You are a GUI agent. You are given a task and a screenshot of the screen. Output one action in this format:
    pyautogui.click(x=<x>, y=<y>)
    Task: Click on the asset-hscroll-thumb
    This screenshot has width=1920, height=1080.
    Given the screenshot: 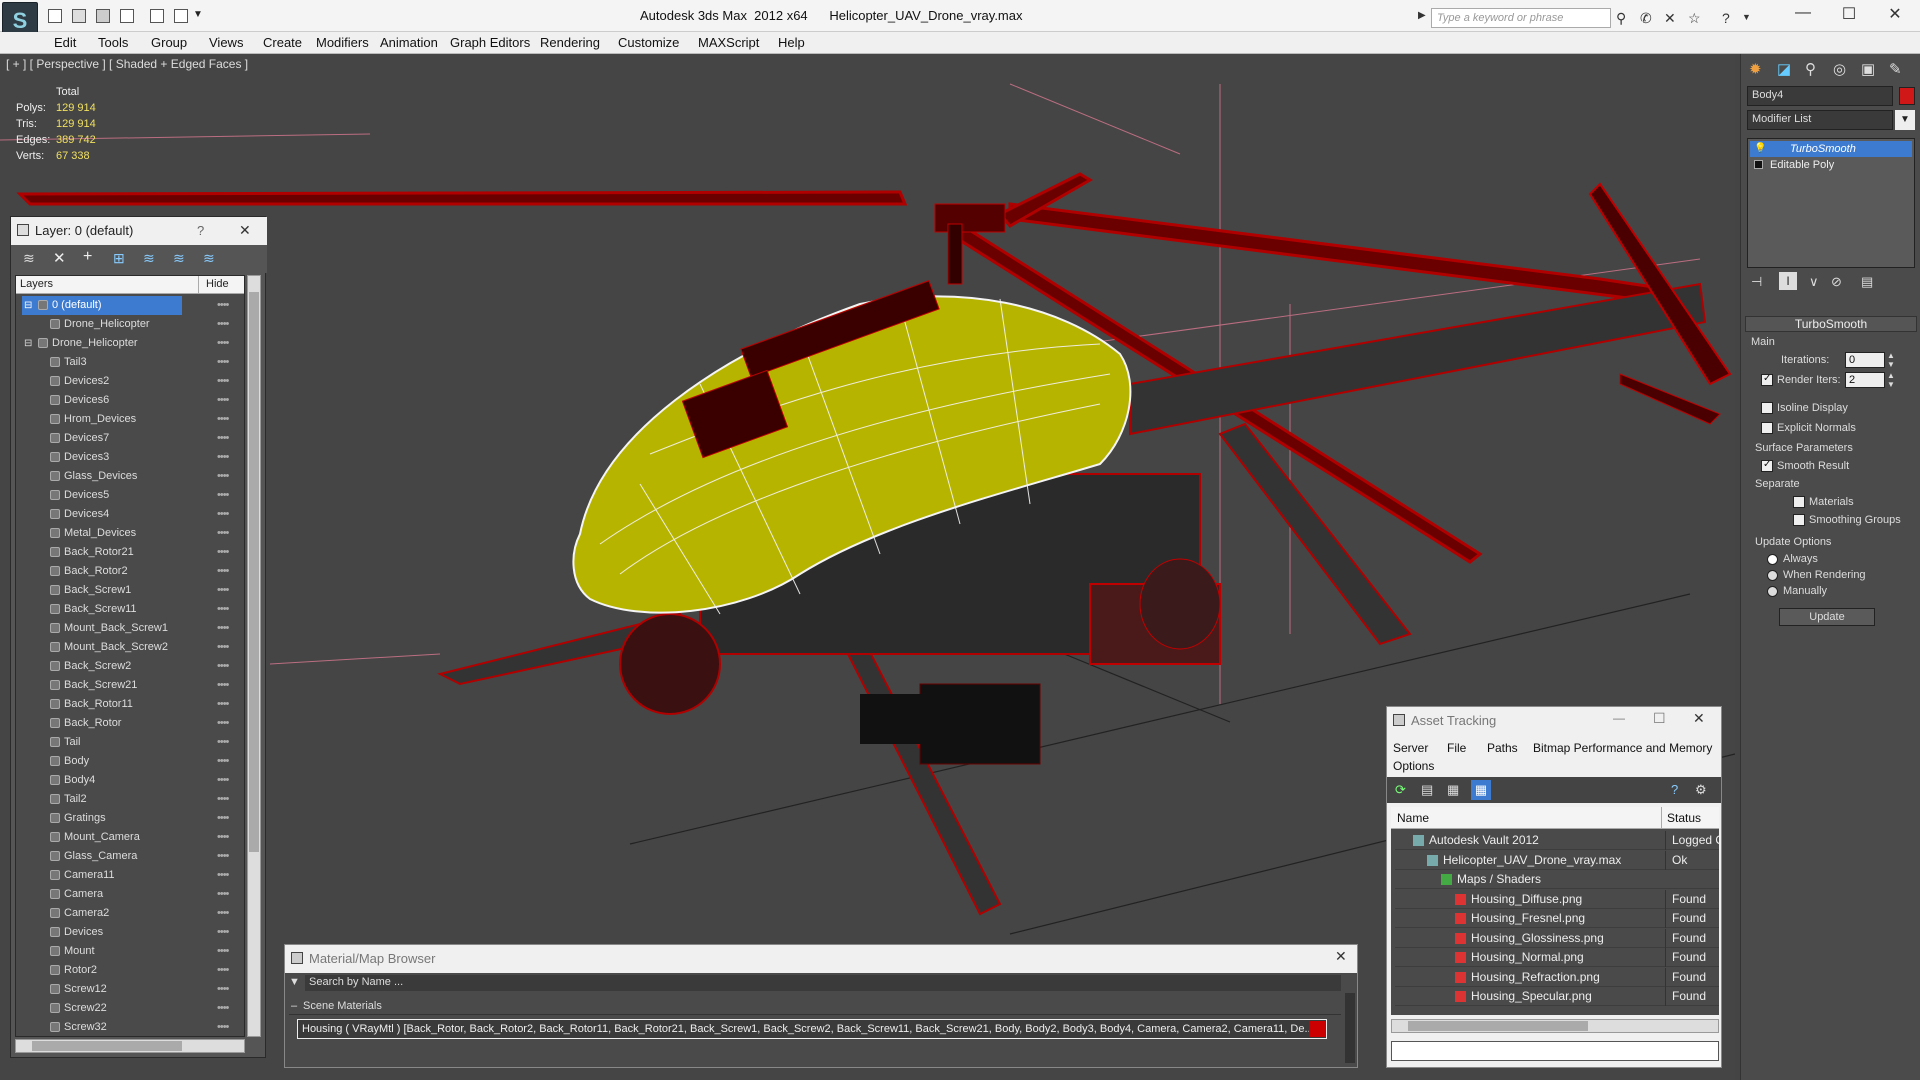 What is the action you would take?
    pyautogui.click(x=1498, y=1026)
    